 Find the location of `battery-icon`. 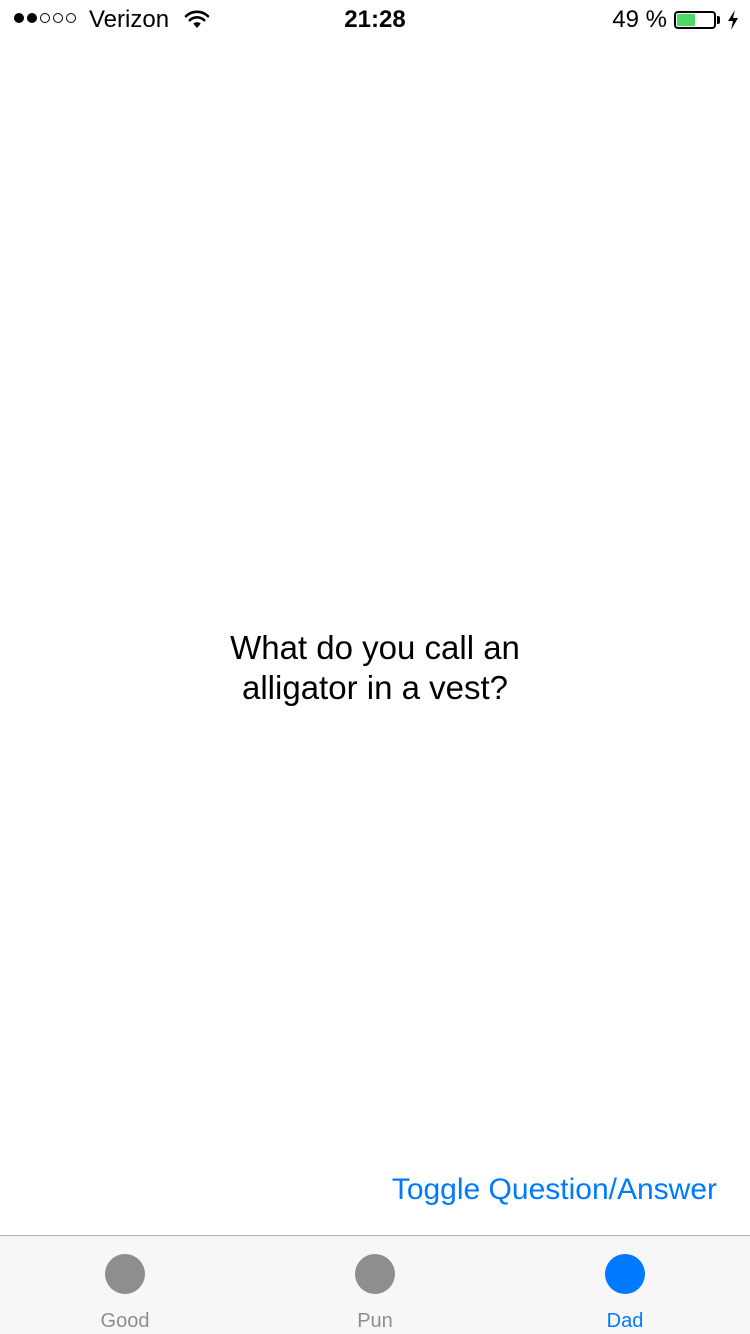

battery-icon is located at coordinates (697, 20).